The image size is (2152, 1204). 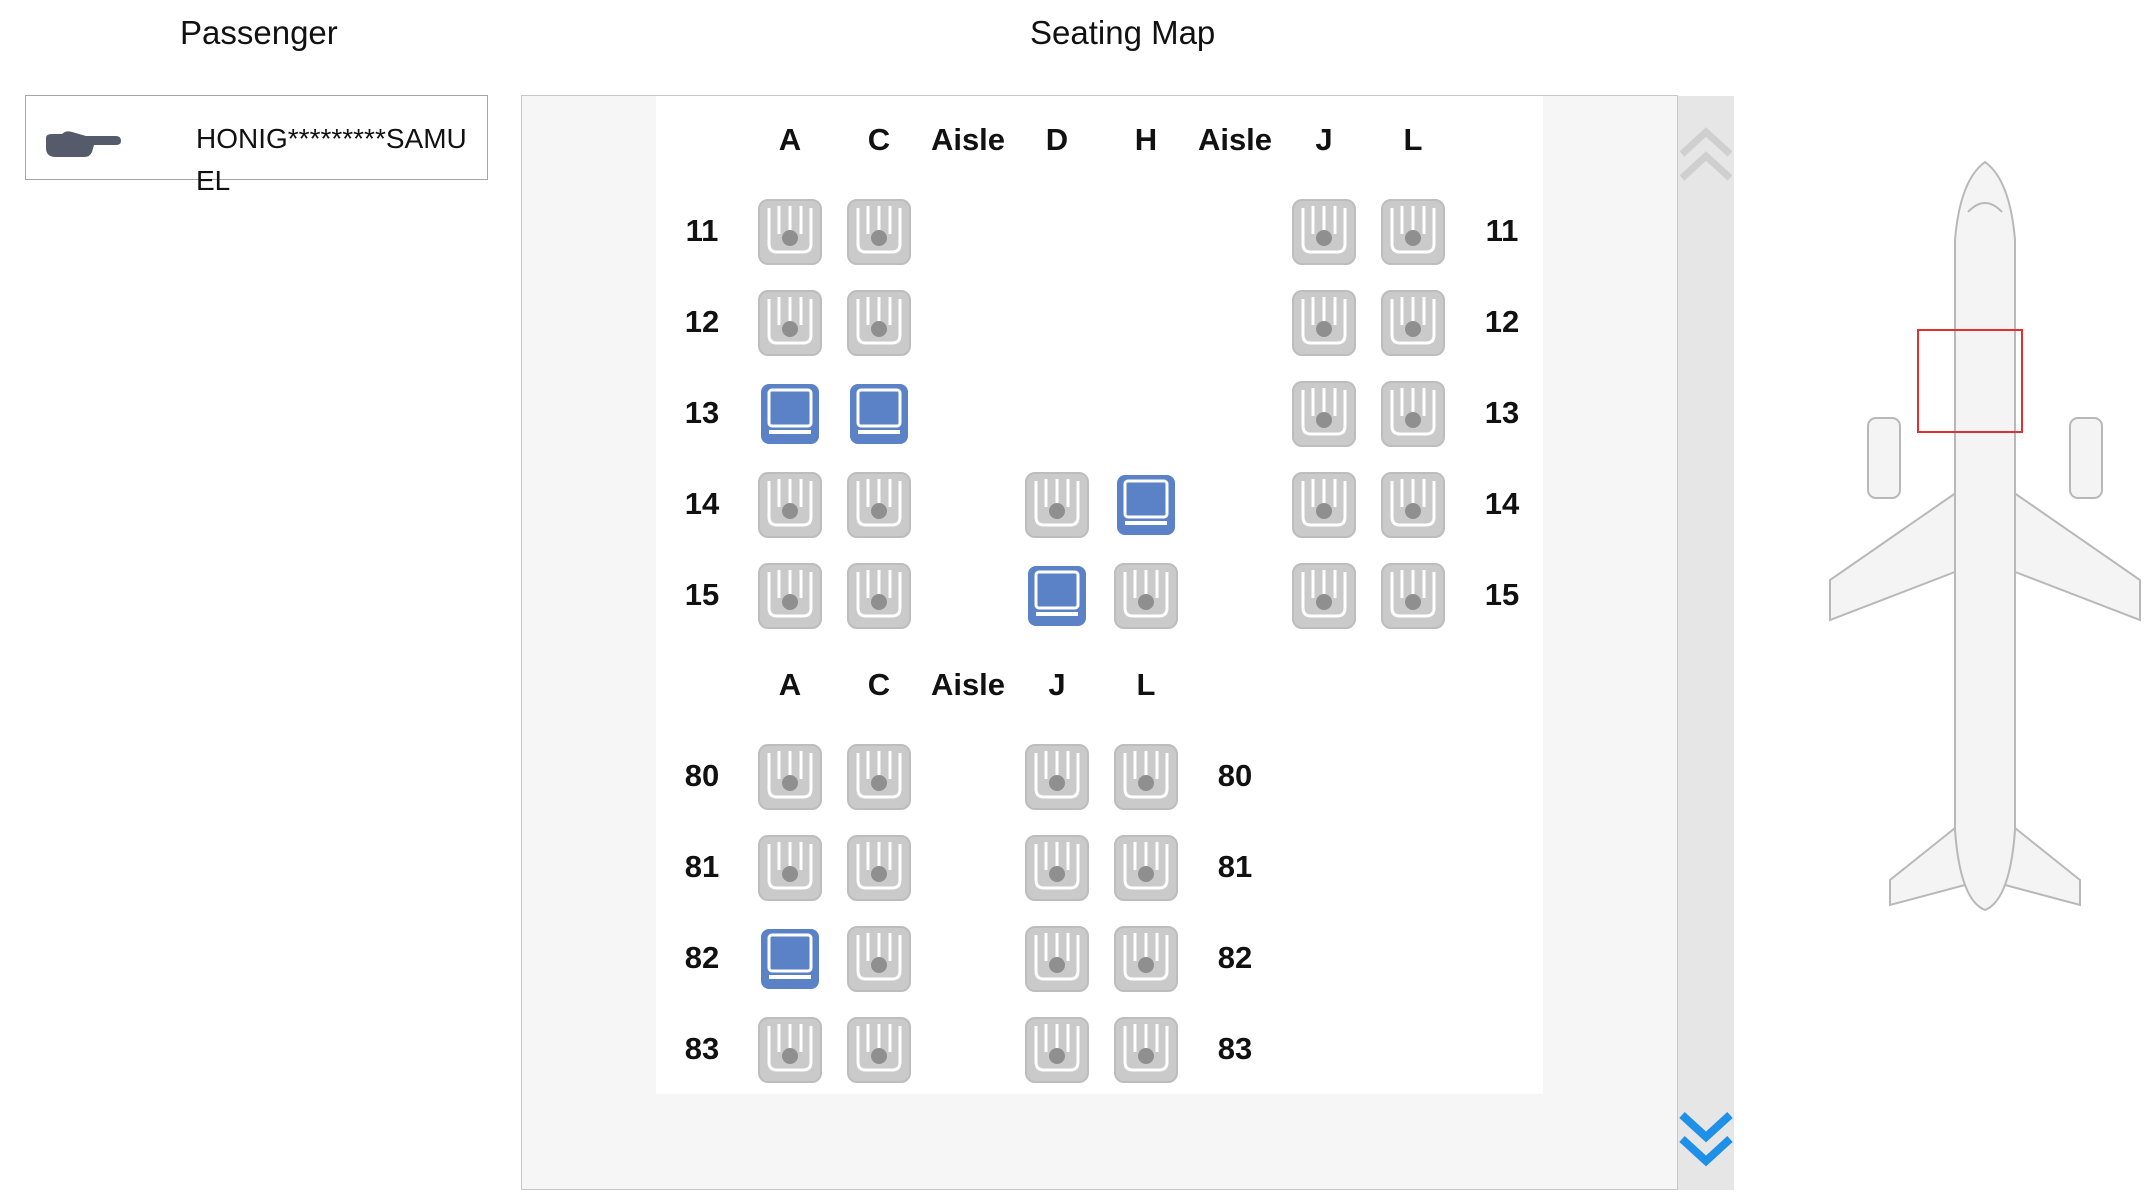 I want to click on seat-81L, so click(x=1146, y=867).